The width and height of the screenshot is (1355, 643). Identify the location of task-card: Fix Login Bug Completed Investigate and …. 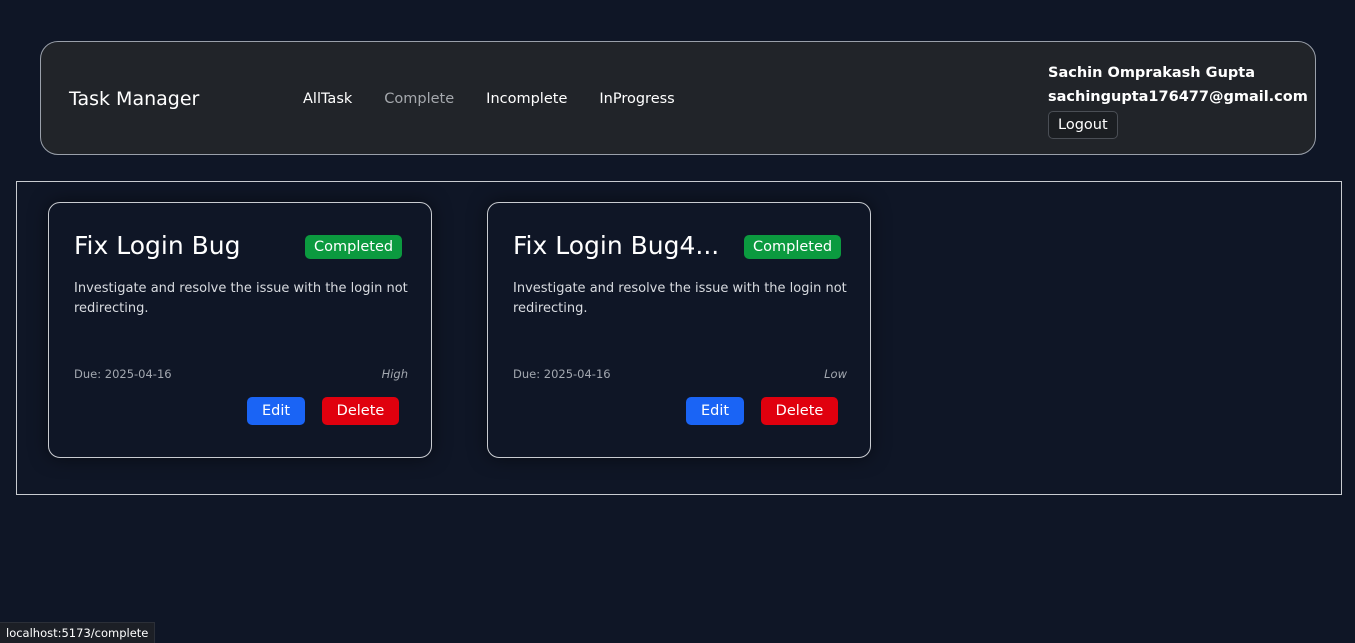
(240, 330).